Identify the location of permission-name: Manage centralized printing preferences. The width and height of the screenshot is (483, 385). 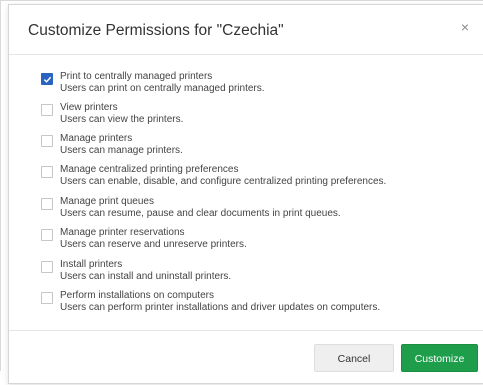
(149, 169).